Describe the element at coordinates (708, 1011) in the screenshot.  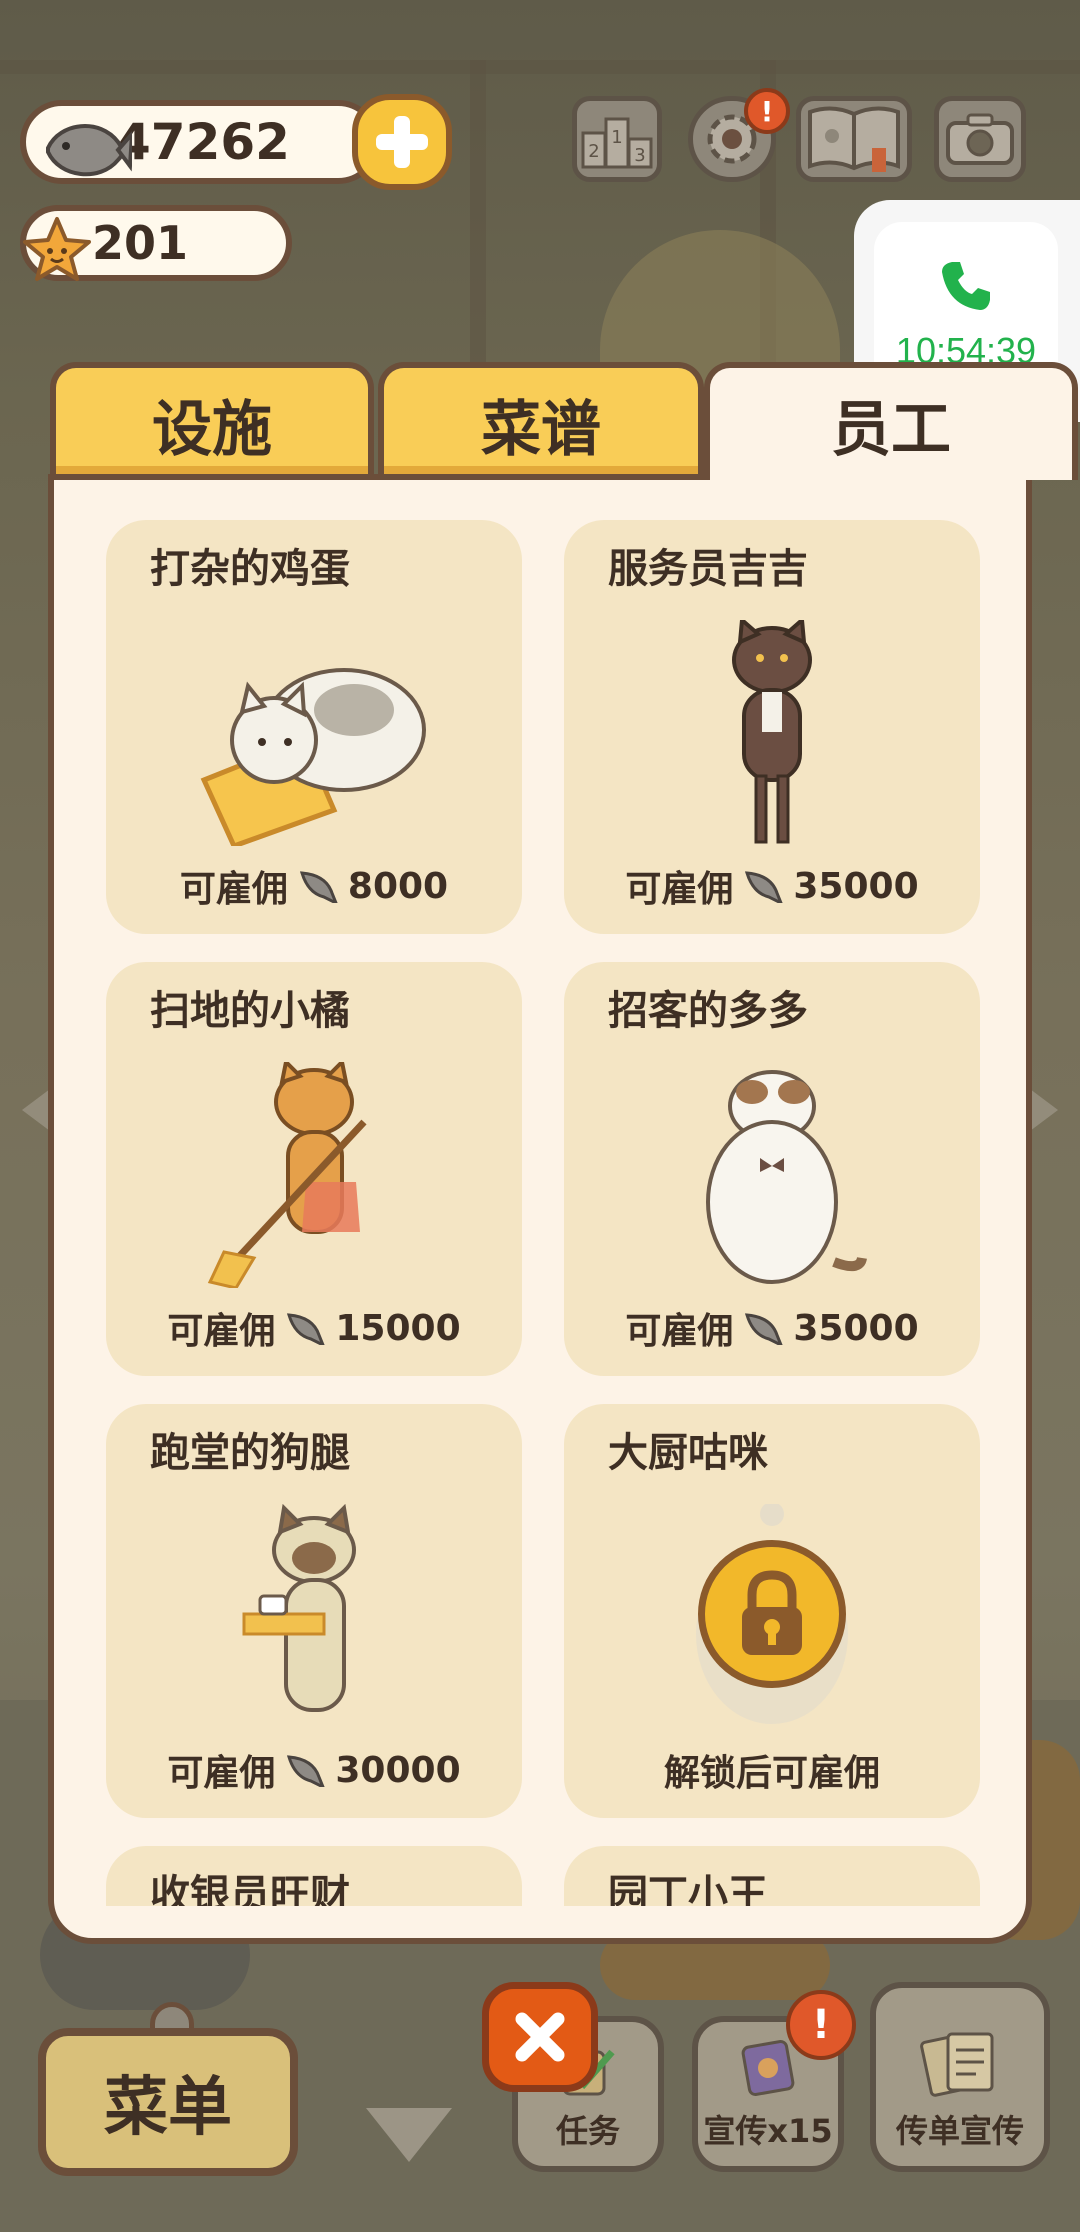
I see `staff-name: 招客的多多` at that location.